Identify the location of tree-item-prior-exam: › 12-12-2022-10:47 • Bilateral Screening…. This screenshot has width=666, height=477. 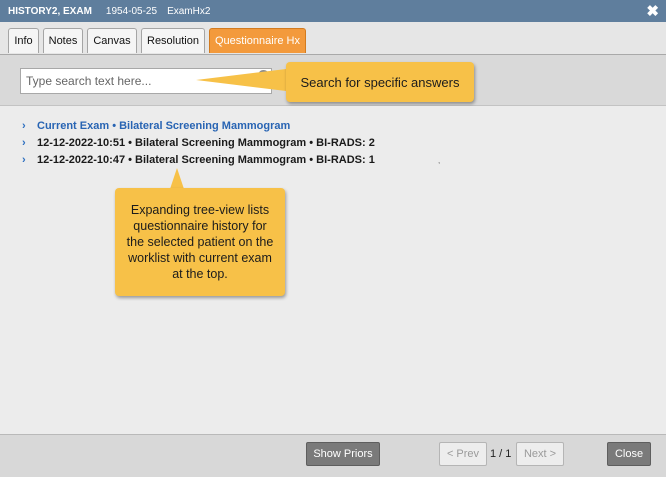
(198, 160).